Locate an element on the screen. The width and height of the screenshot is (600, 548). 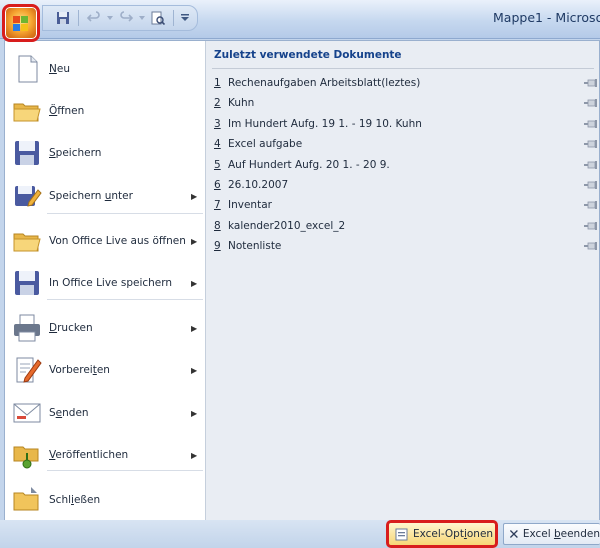
recent-document-item: 8 kalender2010_excel_2 is located at coordinates (406, 227).